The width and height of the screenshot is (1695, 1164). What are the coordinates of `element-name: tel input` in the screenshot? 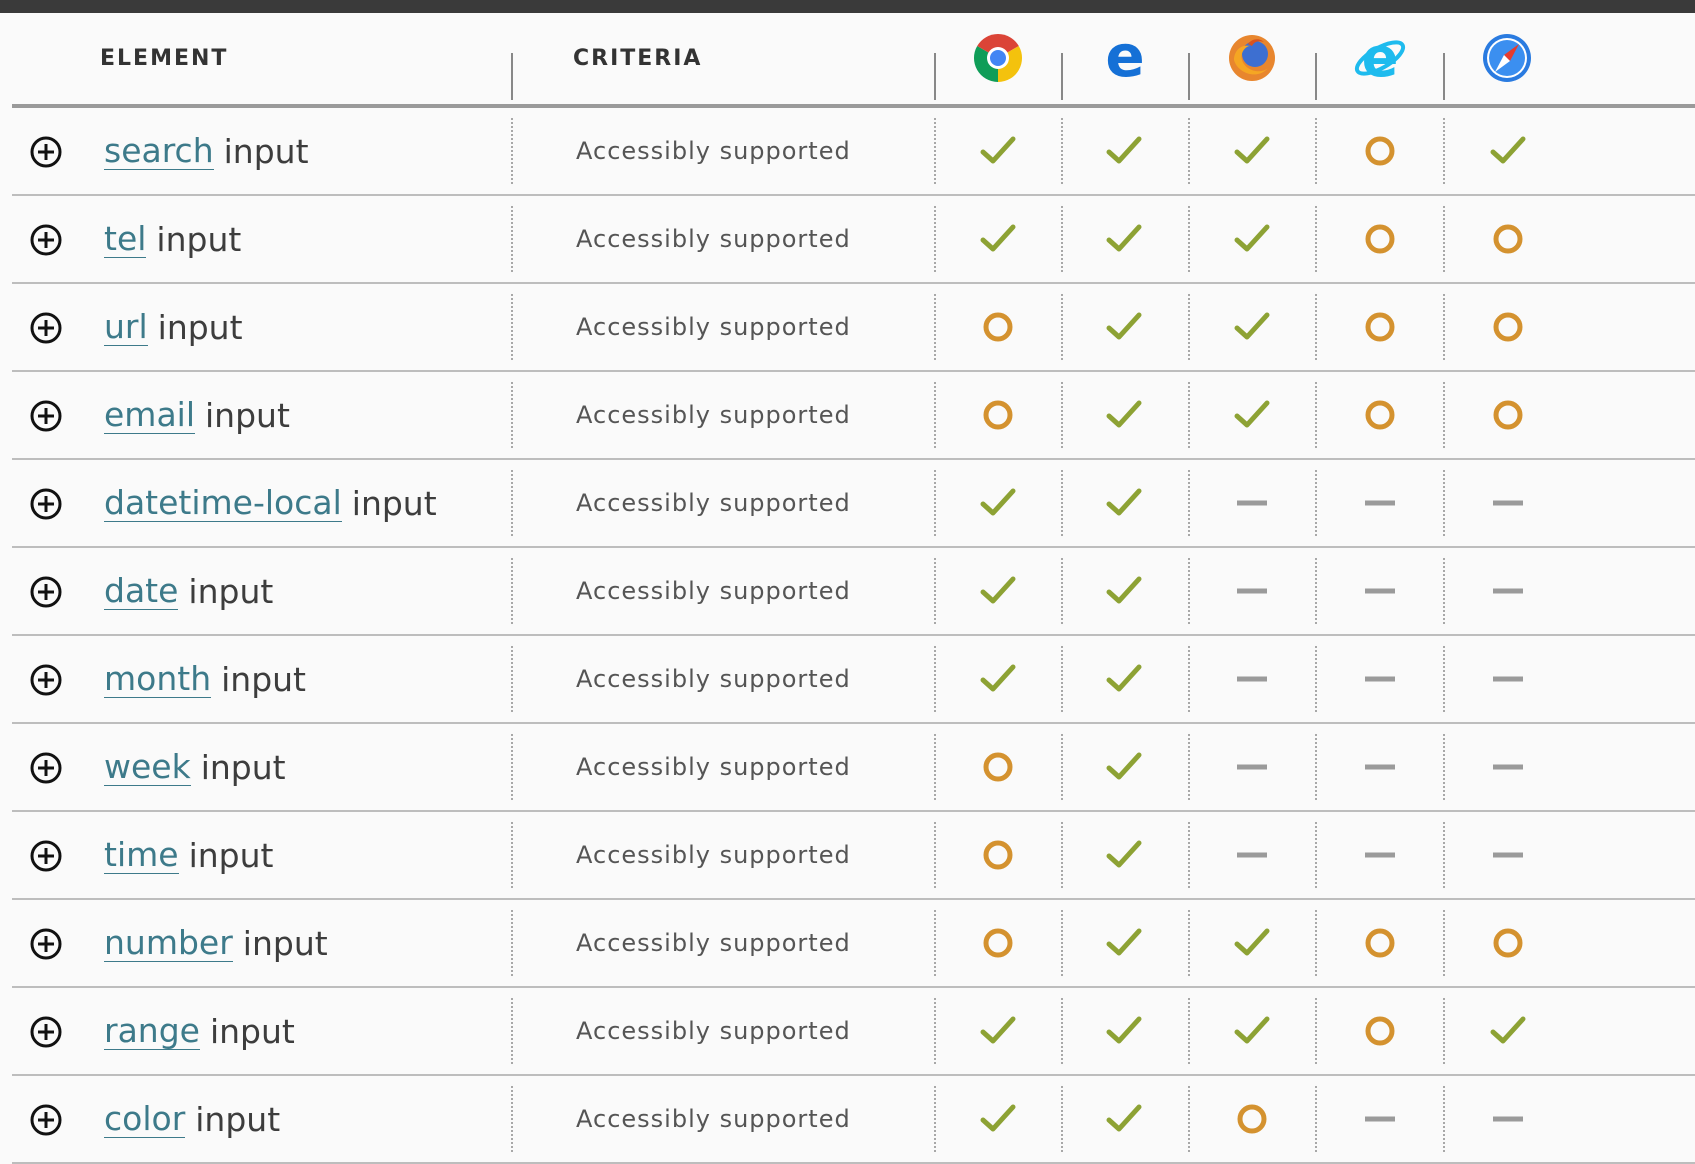 It's located at (172, 239).